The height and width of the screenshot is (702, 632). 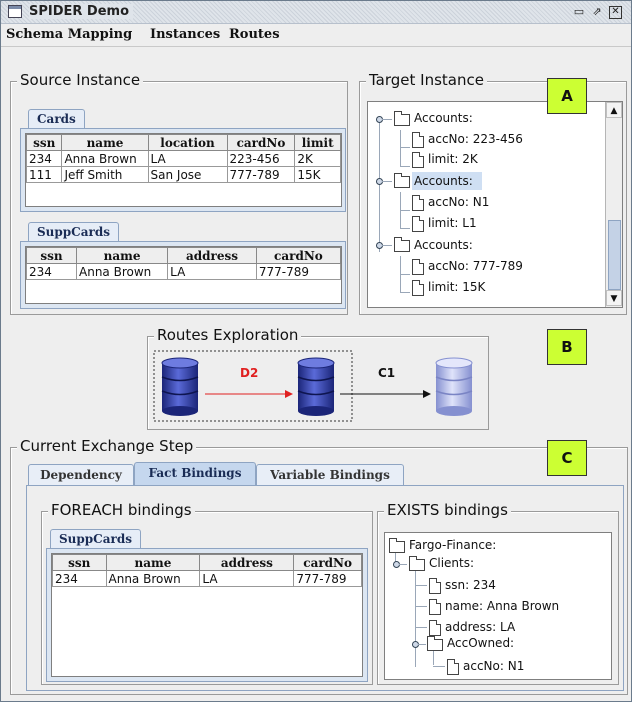 What do you see at coordinates (456, 287) in the screenshot?
I see `tree-leaf: limit: 15K` at bounding box center [456, 287].